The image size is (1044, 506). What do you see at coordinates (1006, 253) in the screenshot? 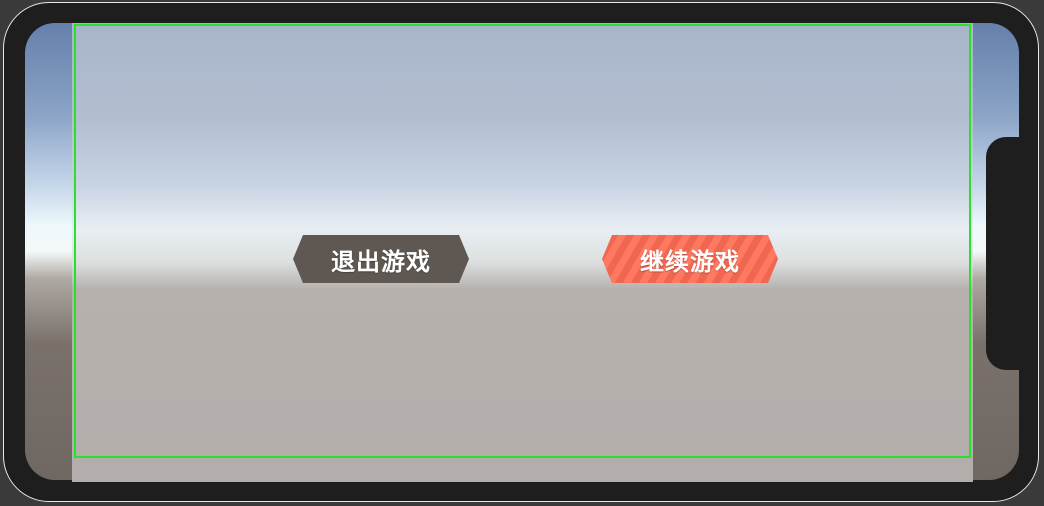
I see `device-notch` at bounding box center [1006, 253].